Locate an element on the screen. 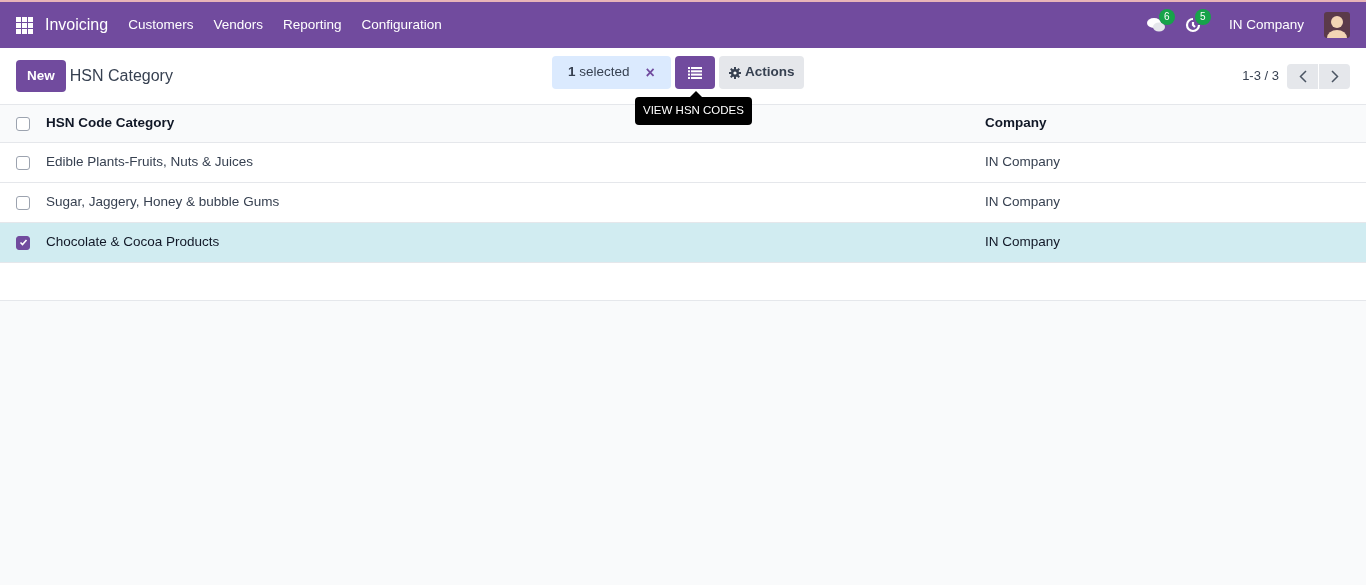 The image size is (1366, 585). selection-count: 1 selected is located at coordinates (599, 72).